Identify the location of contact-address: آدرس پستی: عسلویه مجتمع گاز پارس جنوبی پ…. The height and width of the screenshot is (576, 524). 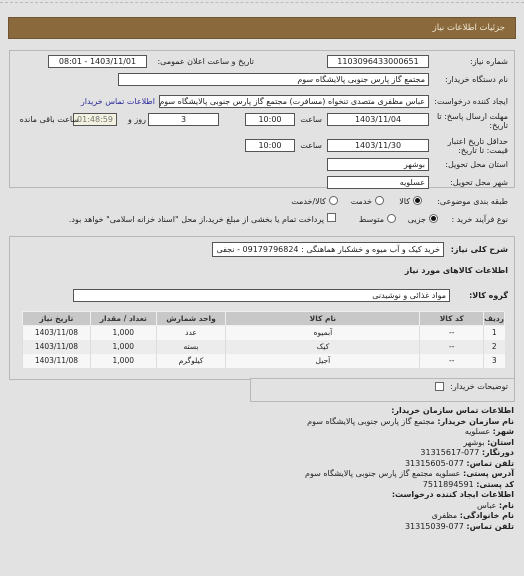
(409, 473).